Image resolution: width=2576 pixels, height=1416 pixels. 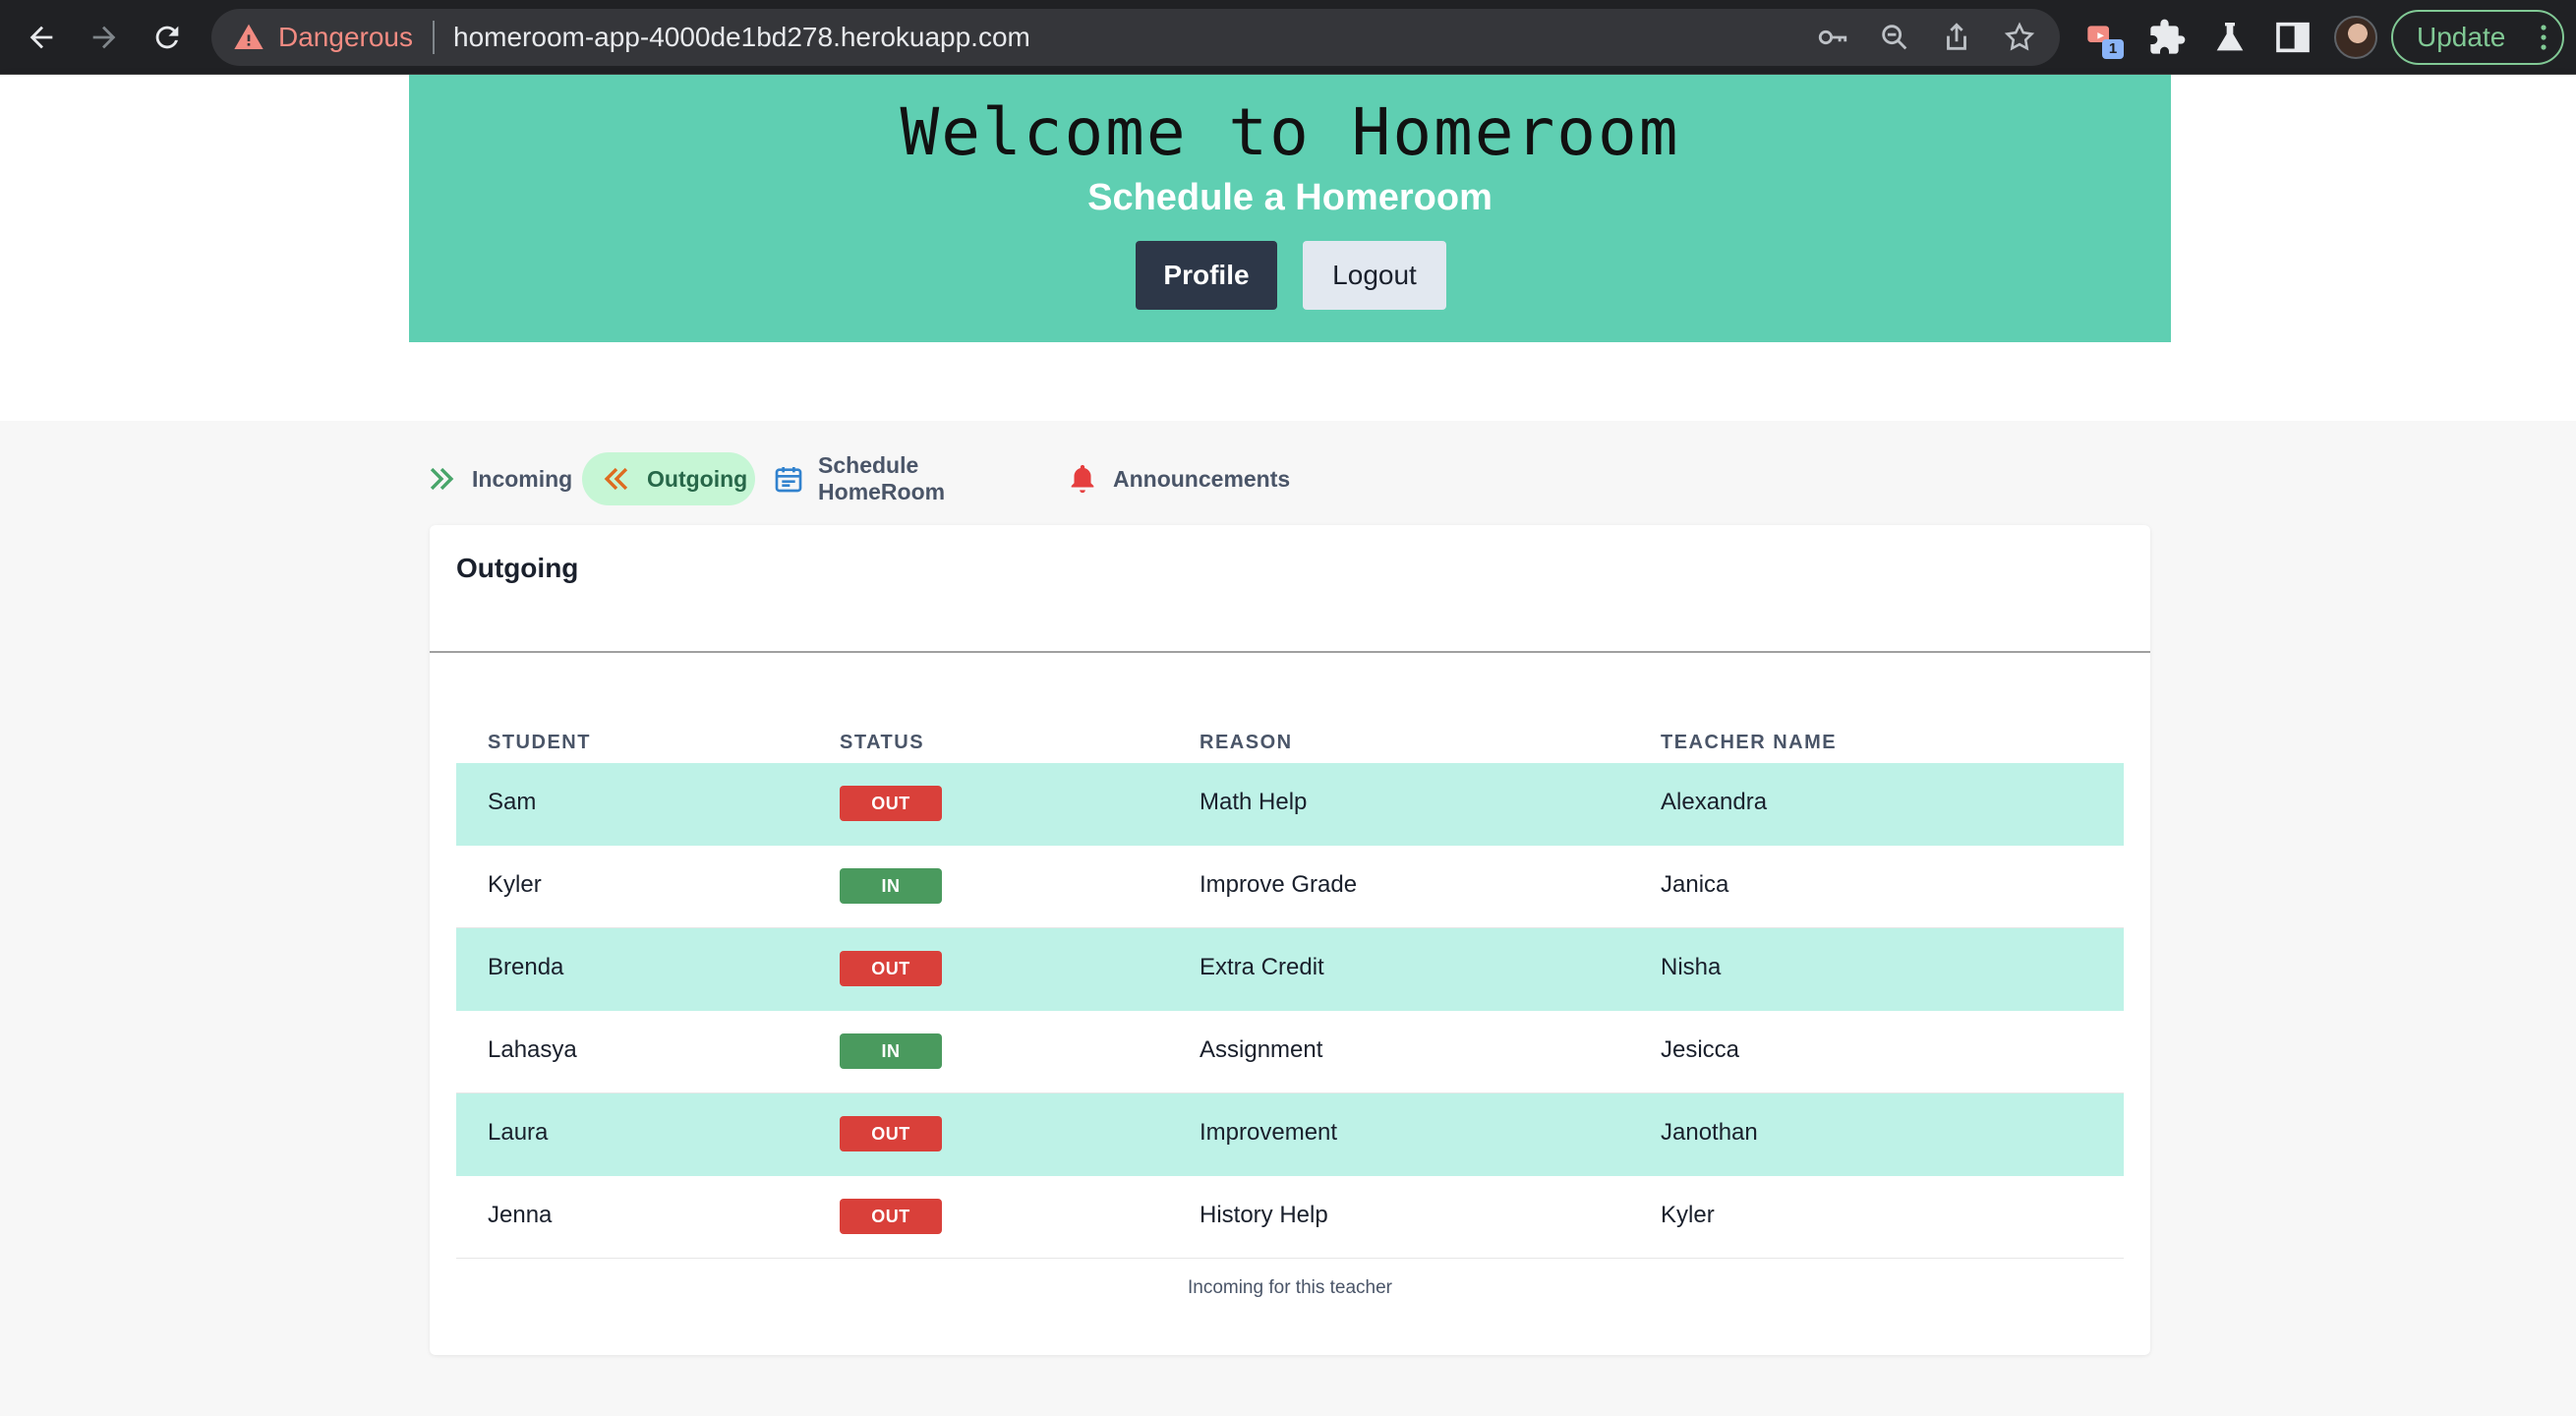 What do you see at coordinates (517, 568) in the screenshot?
I see `card-title: Outgoing` at bounding box center [517, 568].